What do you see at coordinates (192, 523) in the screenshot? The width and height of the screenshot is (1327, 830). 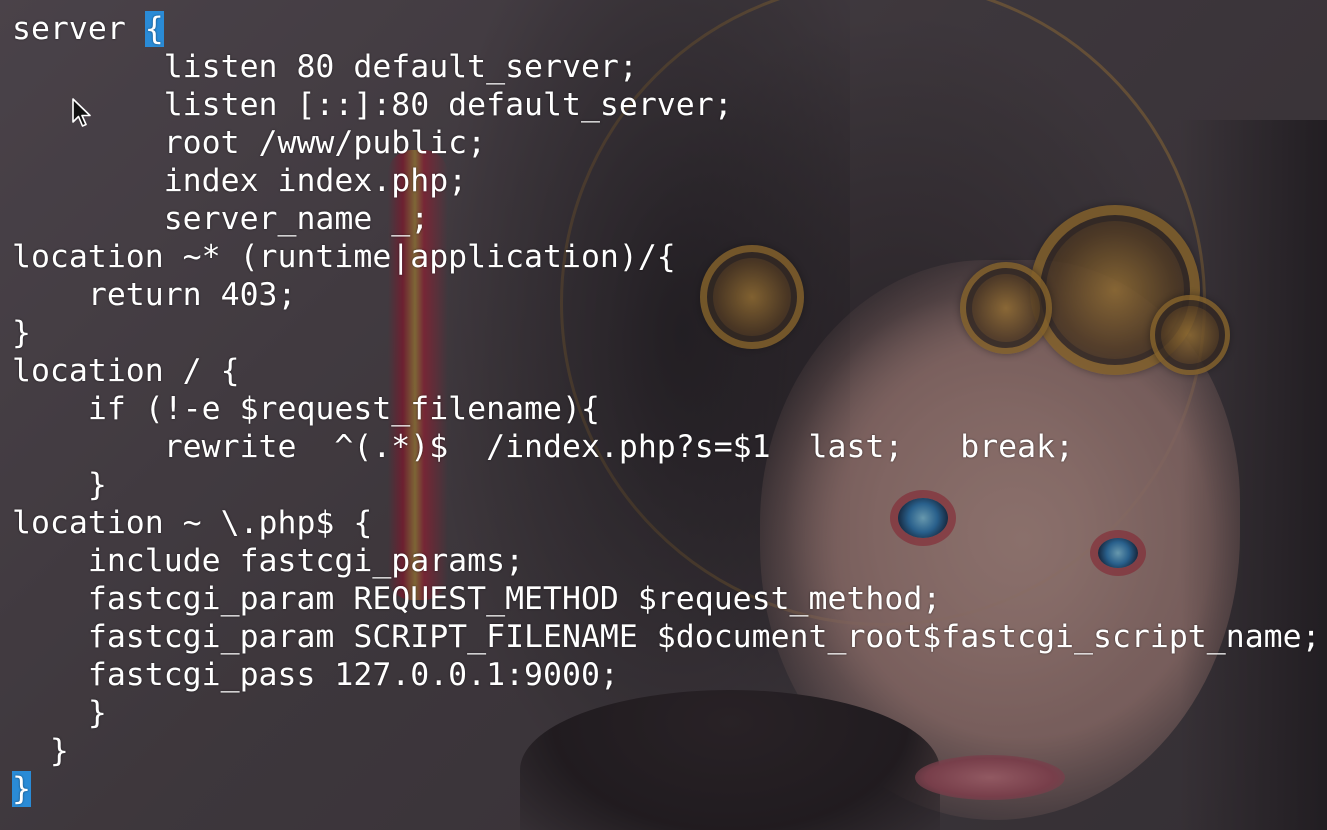 I see `code-text: location ~ \.php$ {` at bounding box center [192, 523].